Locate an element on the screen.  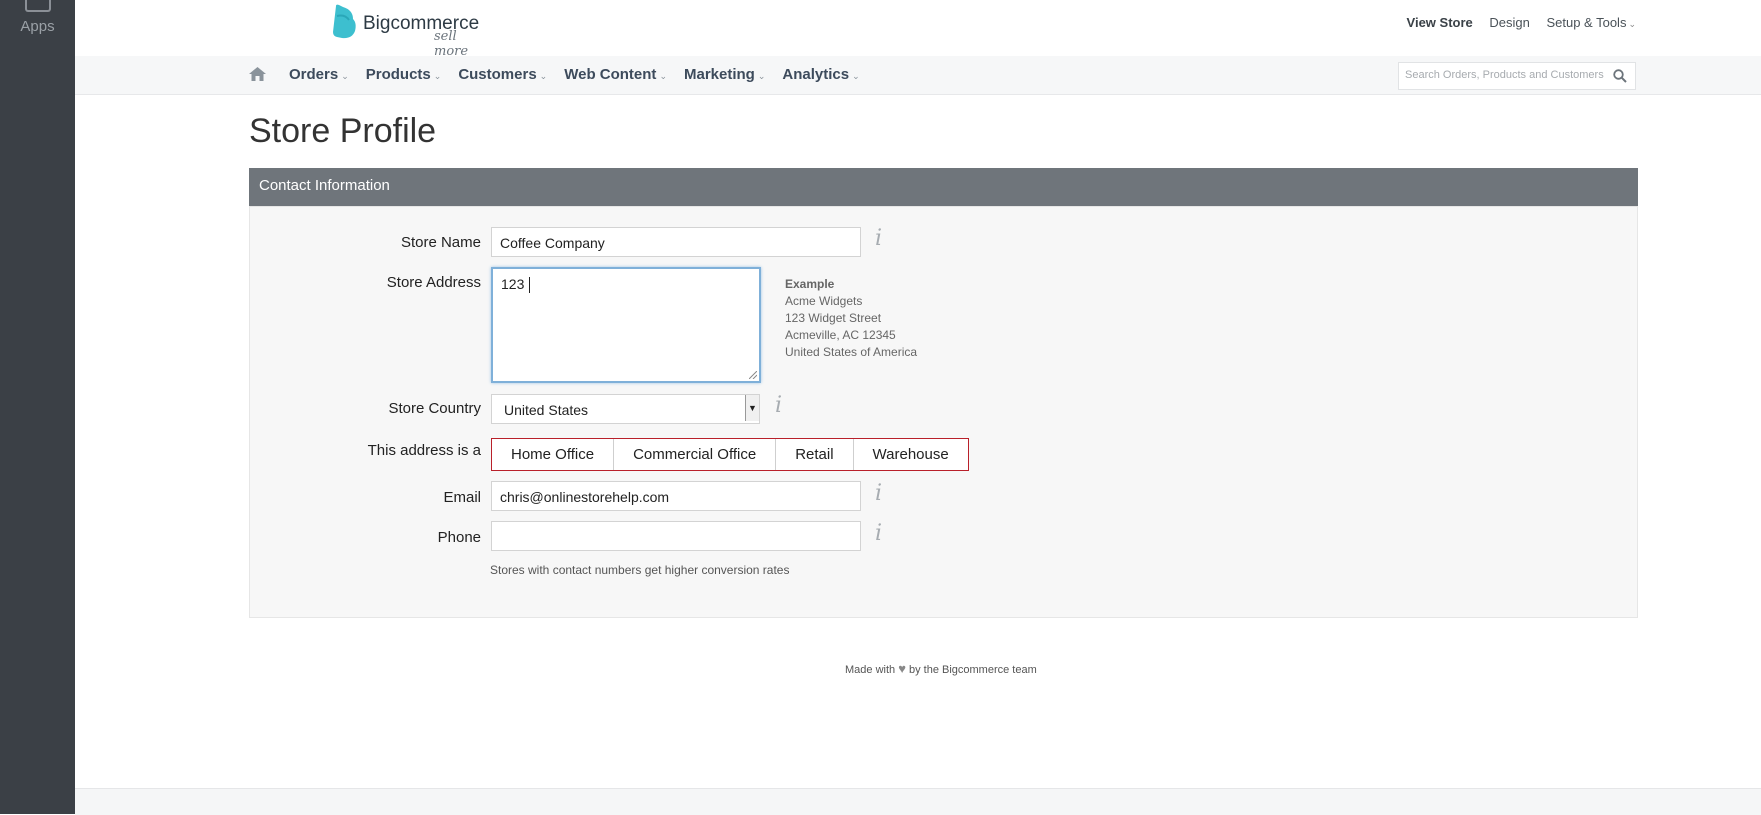
store-name-value: Coffee Company is located at coordinates (552, 243).